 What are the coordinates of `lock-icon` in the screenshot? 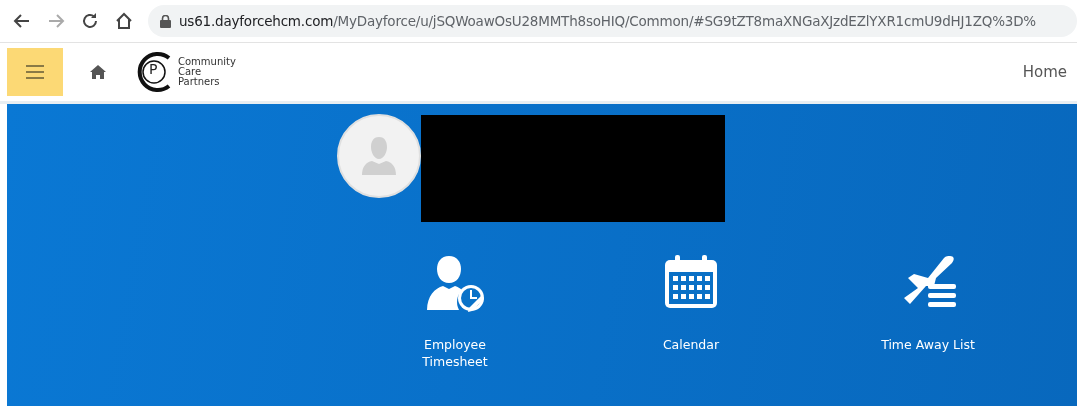 It's located at (165, 21).